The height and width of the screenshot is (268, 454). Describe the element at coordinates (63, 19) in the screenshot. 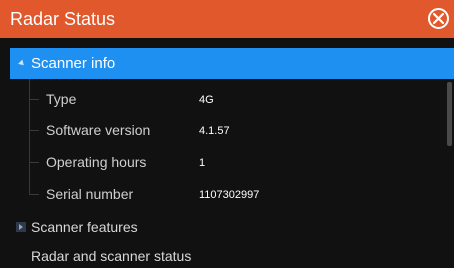

I see `dialog-title: Radar Status` at that location.